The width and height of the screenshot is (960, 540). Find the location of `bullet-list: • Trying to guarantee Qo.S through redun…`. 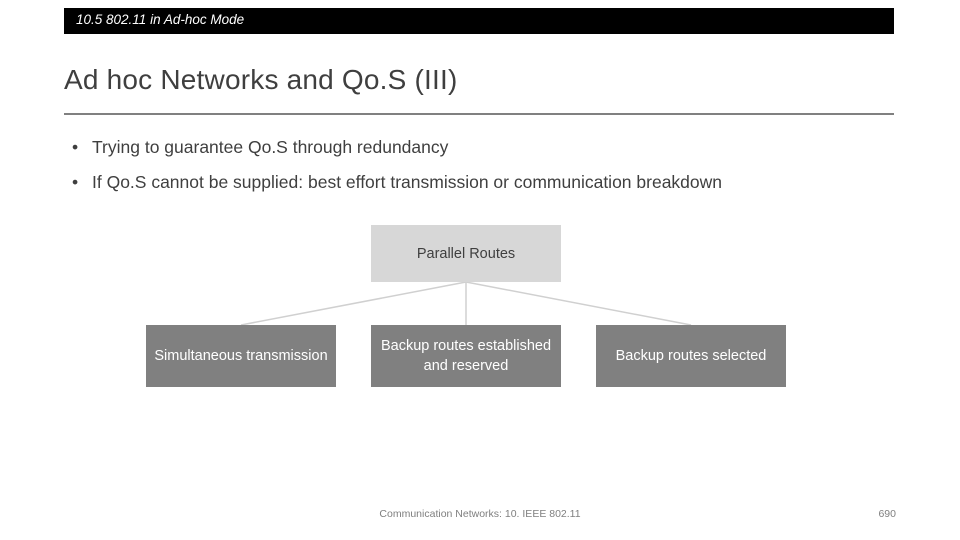

bullet-list: • Trying to guarantee Qo.S through redun… is located at coordinates (484, 165).